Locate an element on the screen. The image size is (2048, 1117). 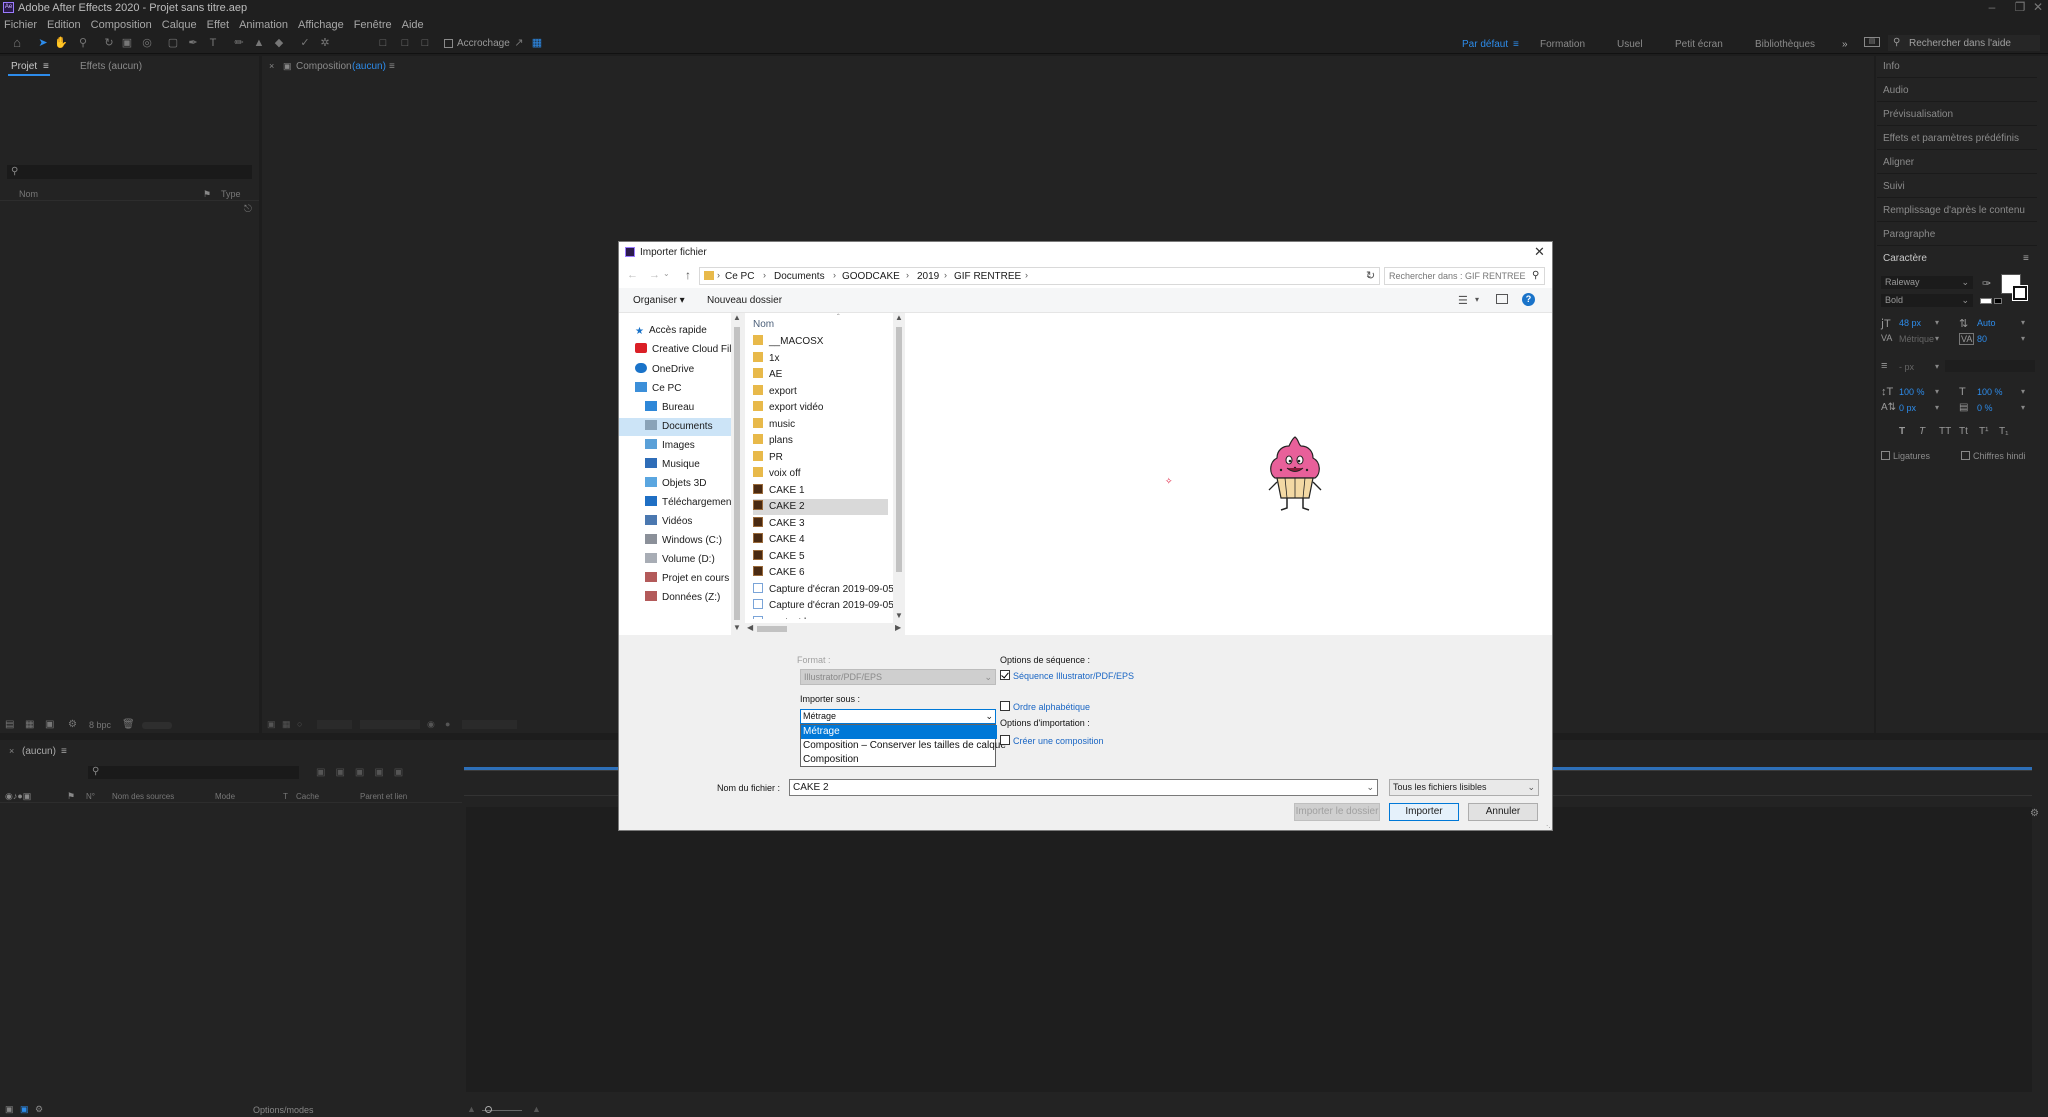
vertical-scale-value: 100 % is located at coordinates (1912, 392).